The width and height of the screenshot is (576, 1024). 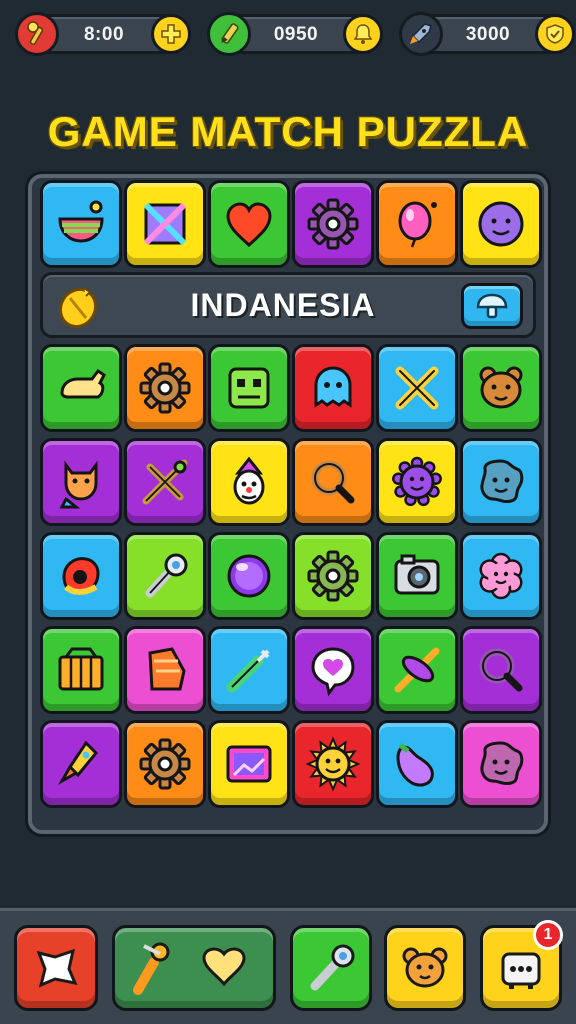 I want to click on eggplant-icon, so click(x=415, y=765).